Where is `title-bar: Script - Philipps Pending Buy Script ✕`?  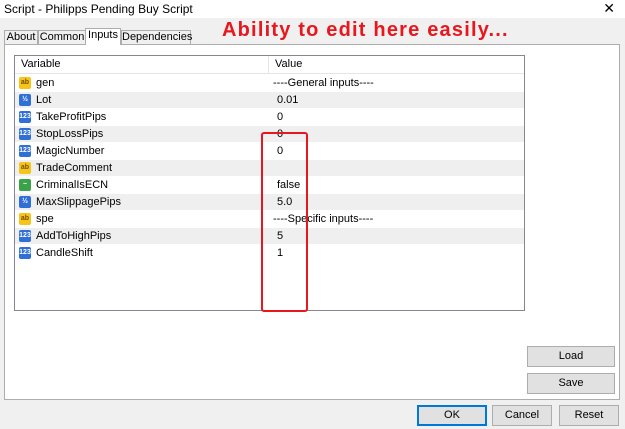
title-bar: Script - Philipps Pending Buy Script ✕ is located at coordinates (312, 9).